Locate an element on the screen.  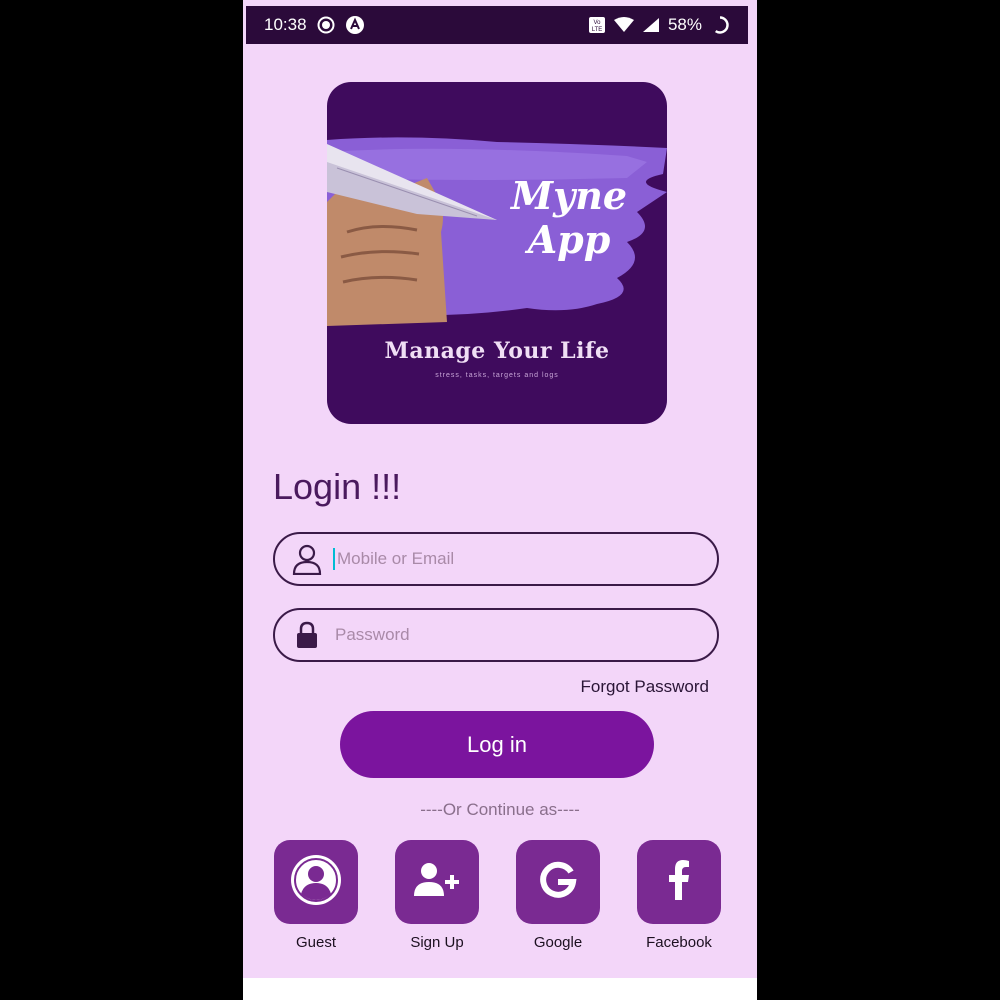
app-a-icon is located at coordinates (355, 25).